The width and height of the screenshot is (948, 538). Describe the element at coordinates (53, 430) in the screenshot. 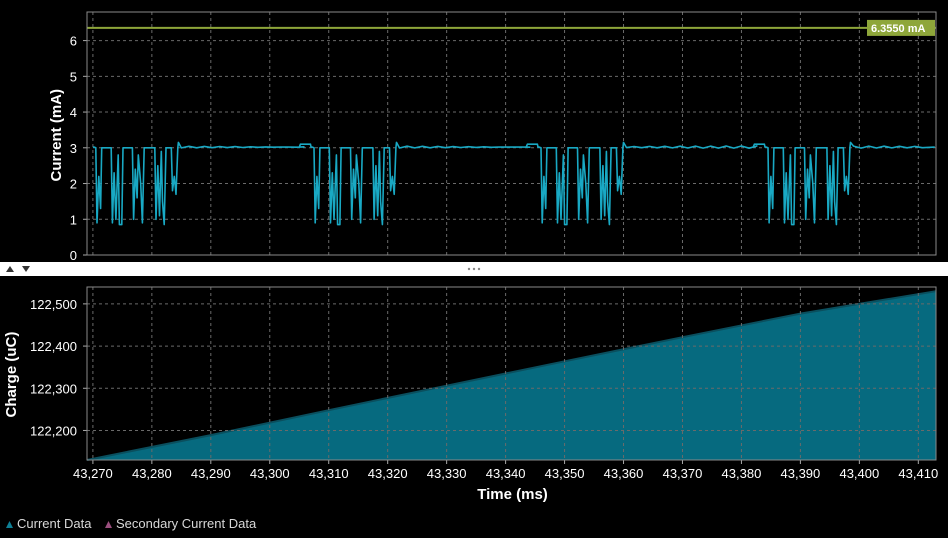

I see `y-tick-label: 122,200` at that location.